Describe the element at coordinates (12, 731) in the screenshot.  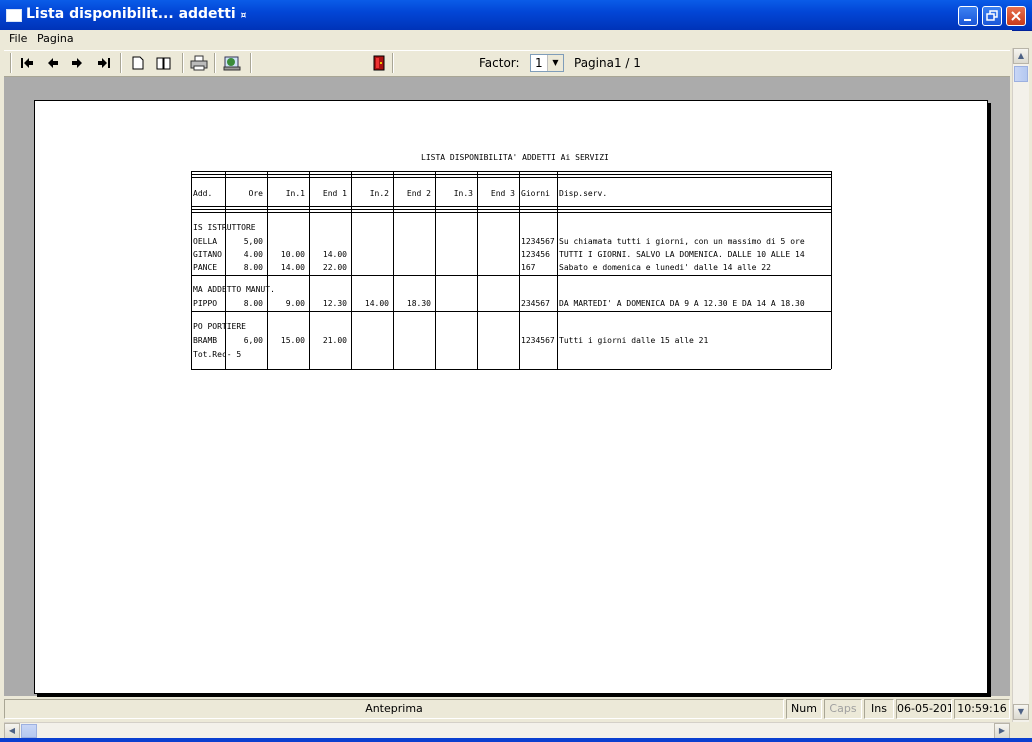
I see `scroll-left-button: ◀` at that location.